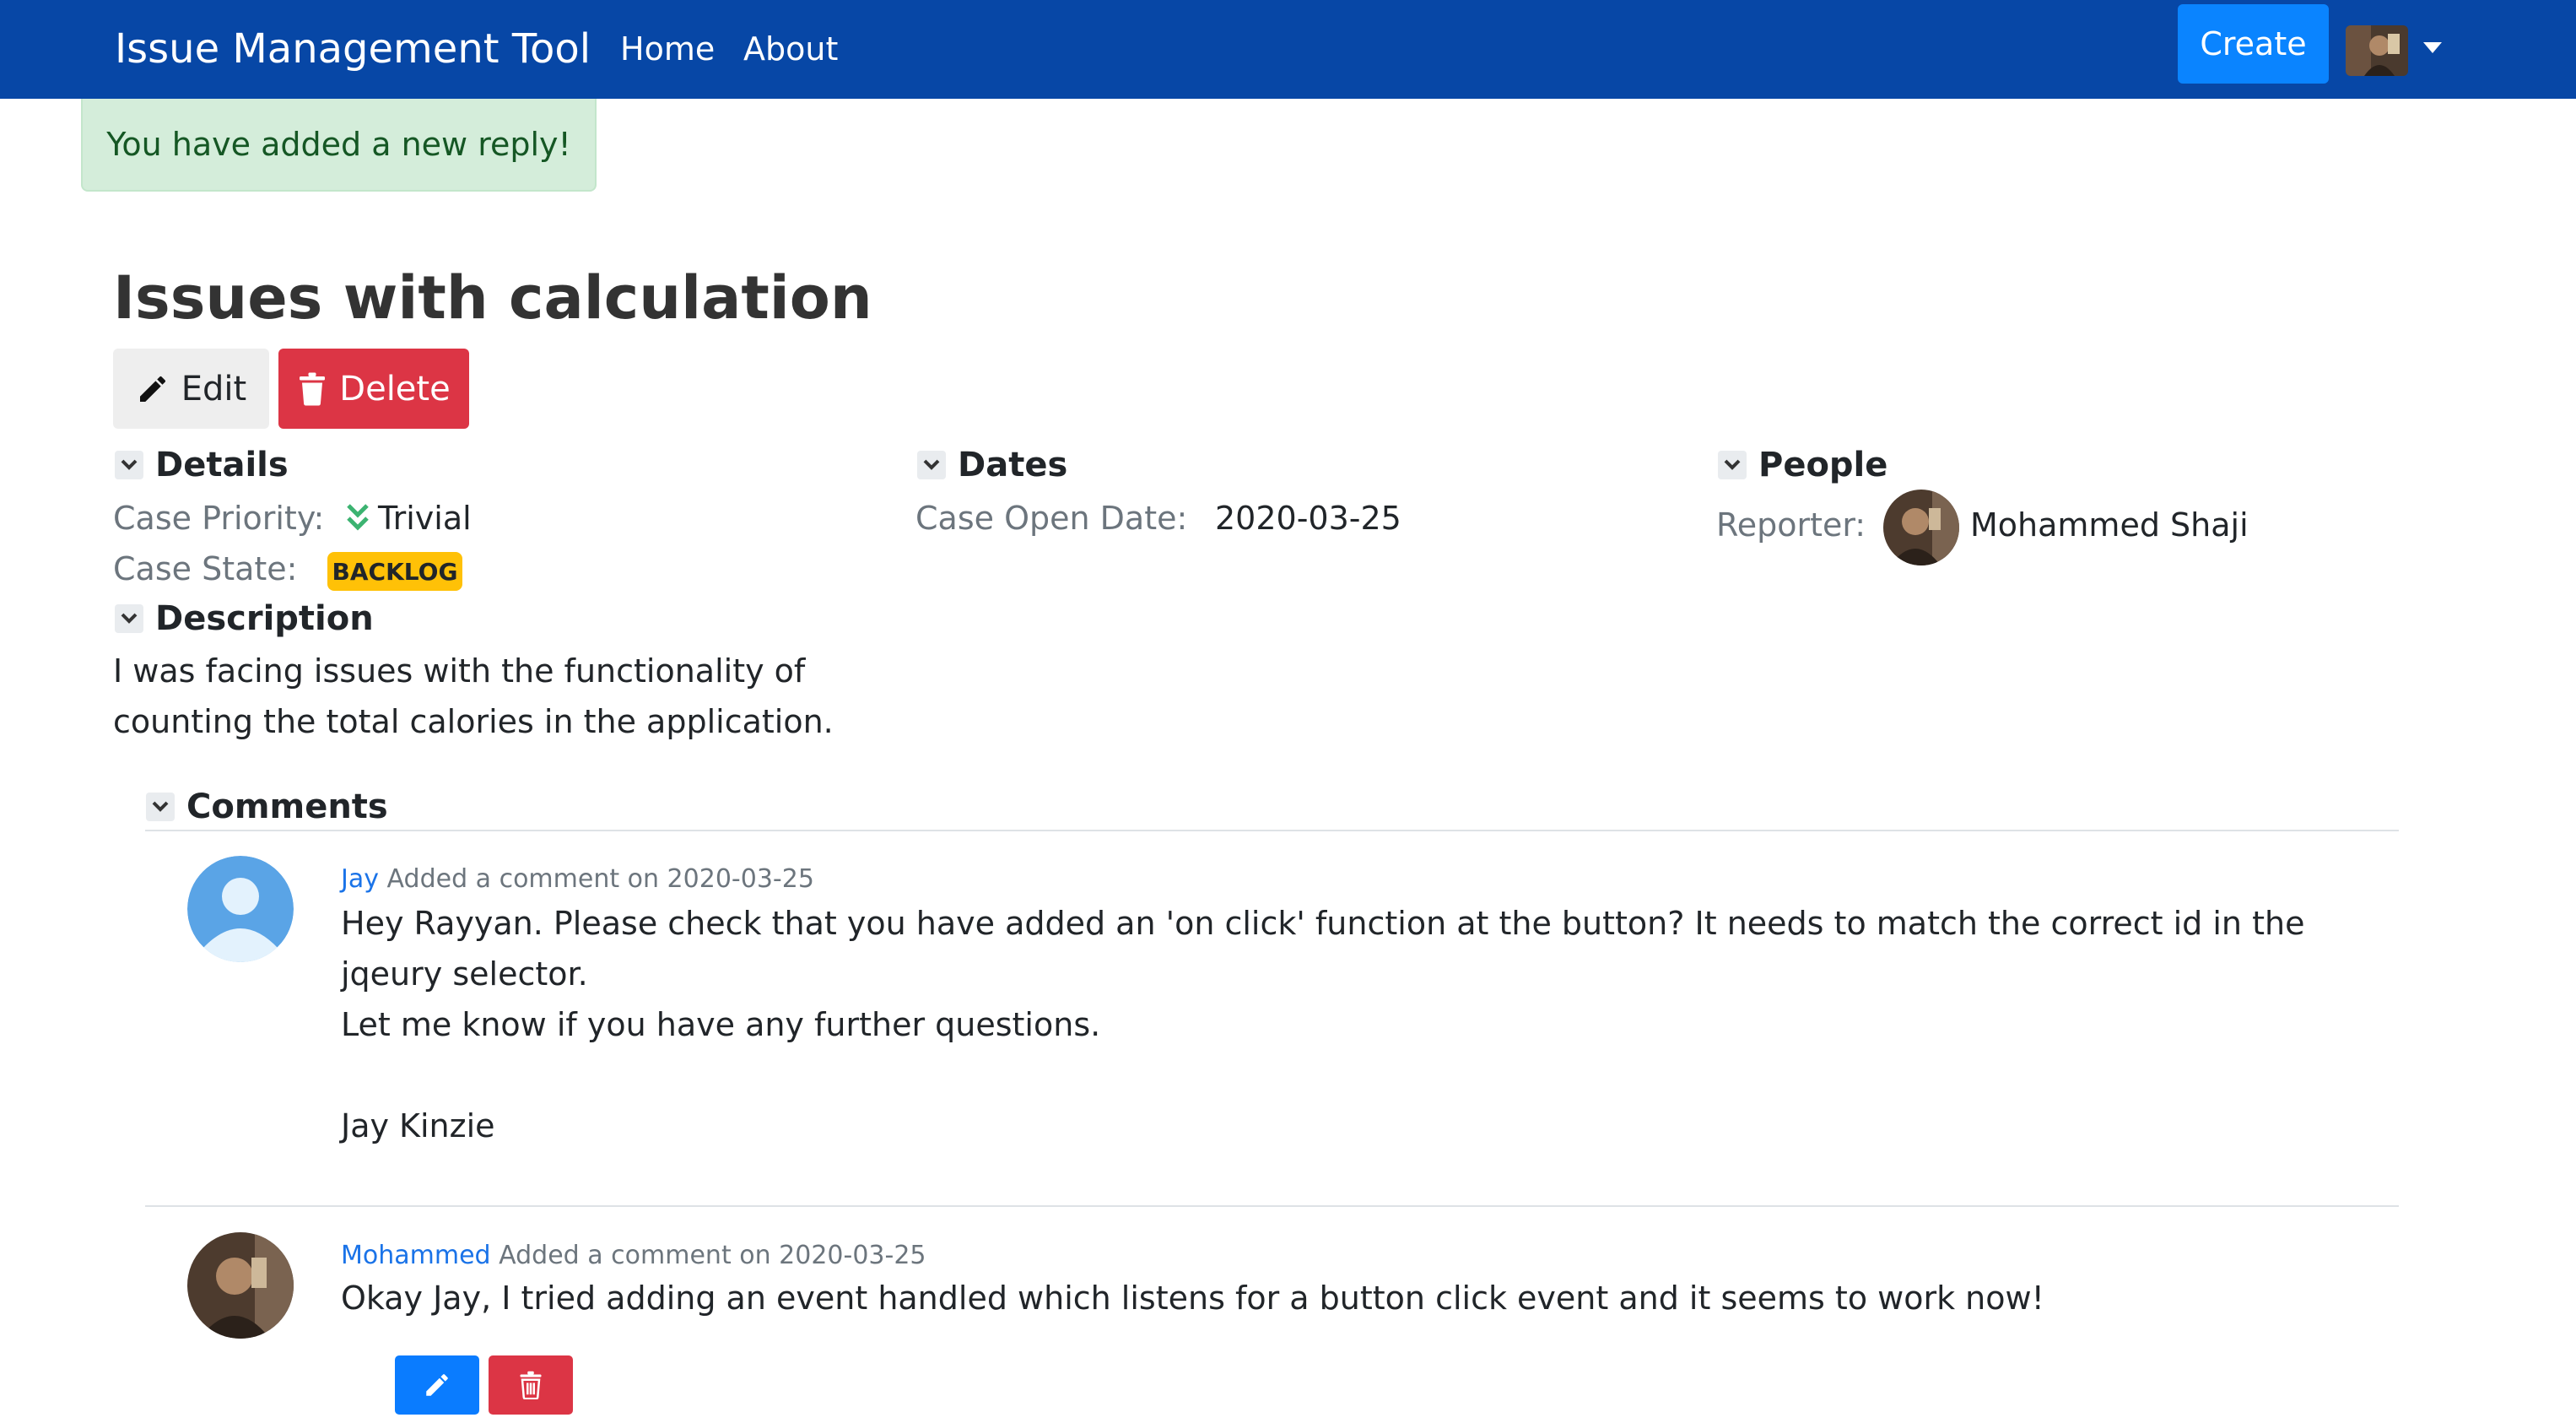 Image resolution: width=2576 pixels, height=1423 pixels. Describe the element at coordinates (667, 49) in the screenshot. I see `nav-link-home: Home` at that location.